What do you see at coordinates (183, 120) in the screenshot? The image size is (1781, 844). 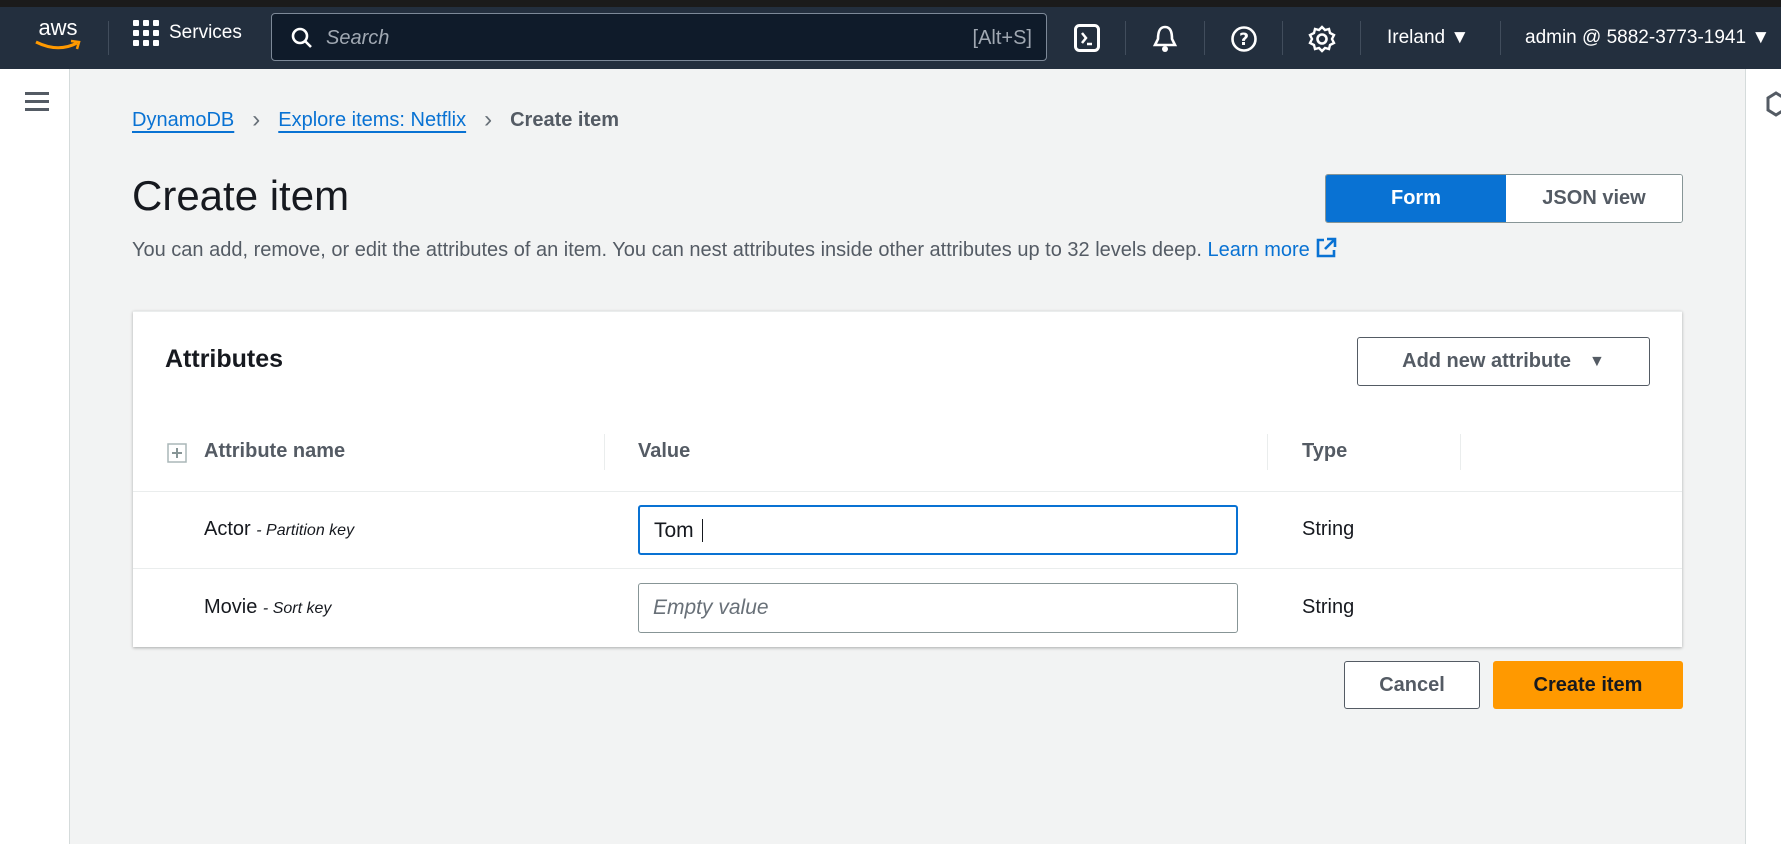 I see `breadcrumb-dynamodb: DynamoDB` at bounding box center [183, 120].